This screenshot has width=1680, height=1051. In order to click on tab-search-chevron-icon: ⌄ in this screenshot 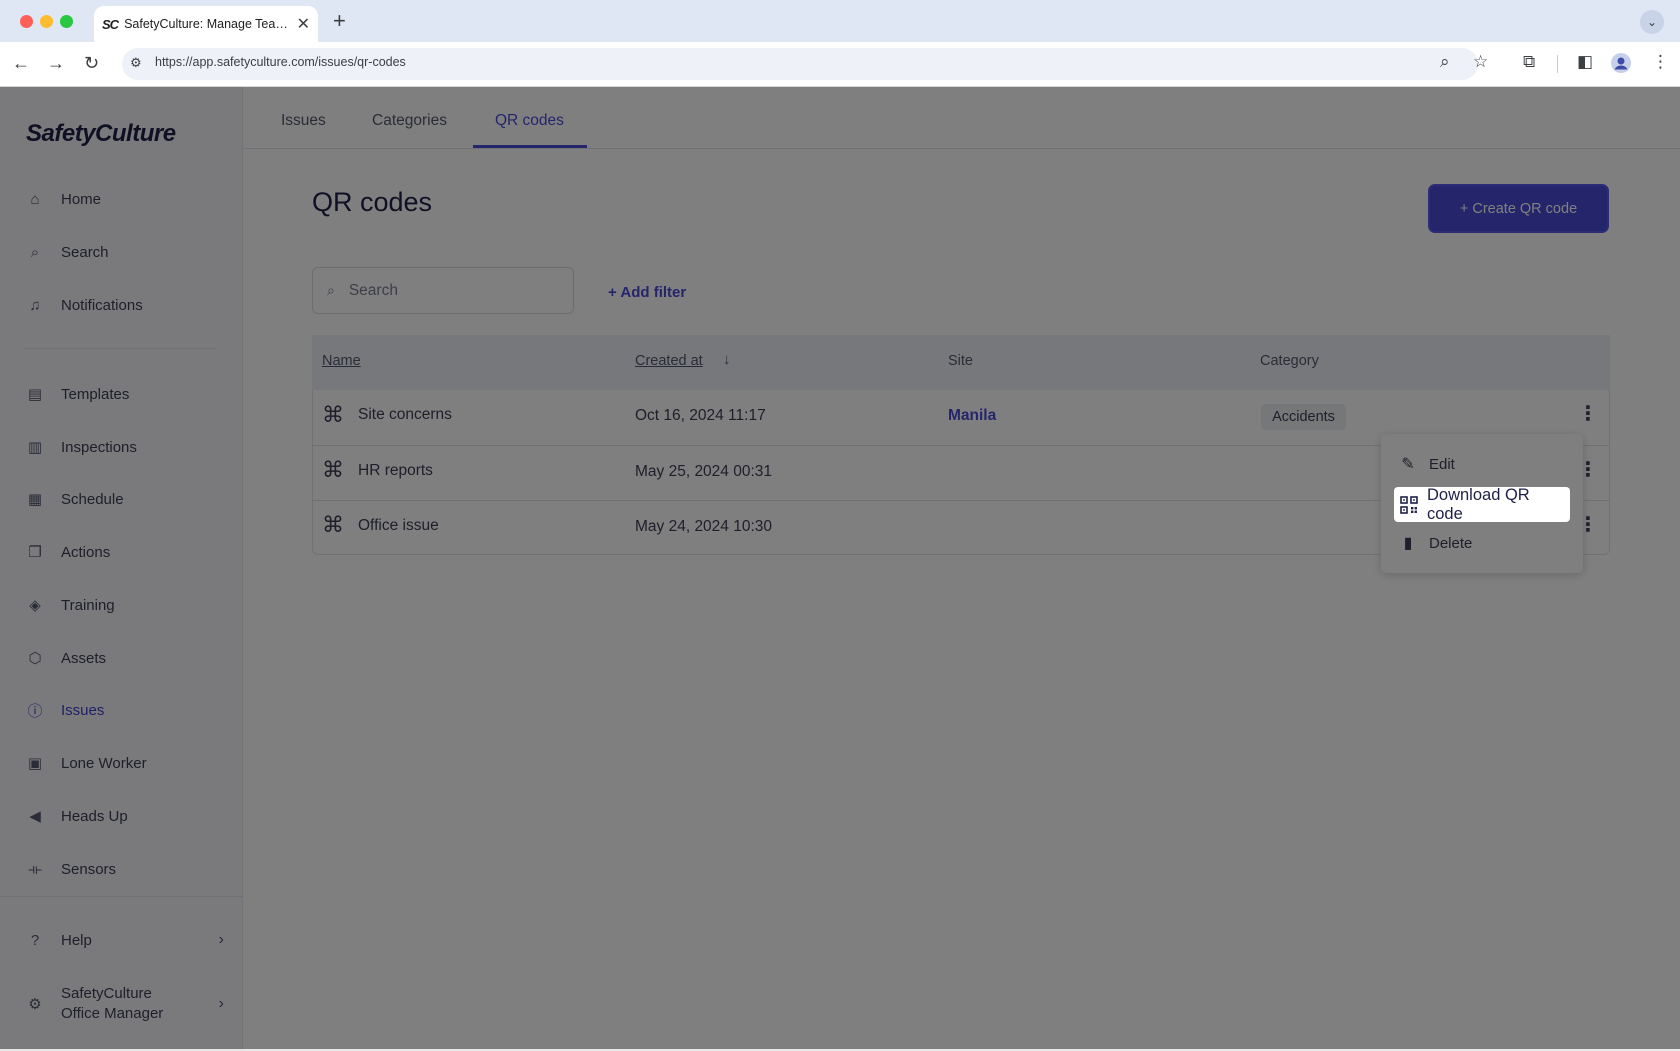, I will do `click(1652, 22)`.